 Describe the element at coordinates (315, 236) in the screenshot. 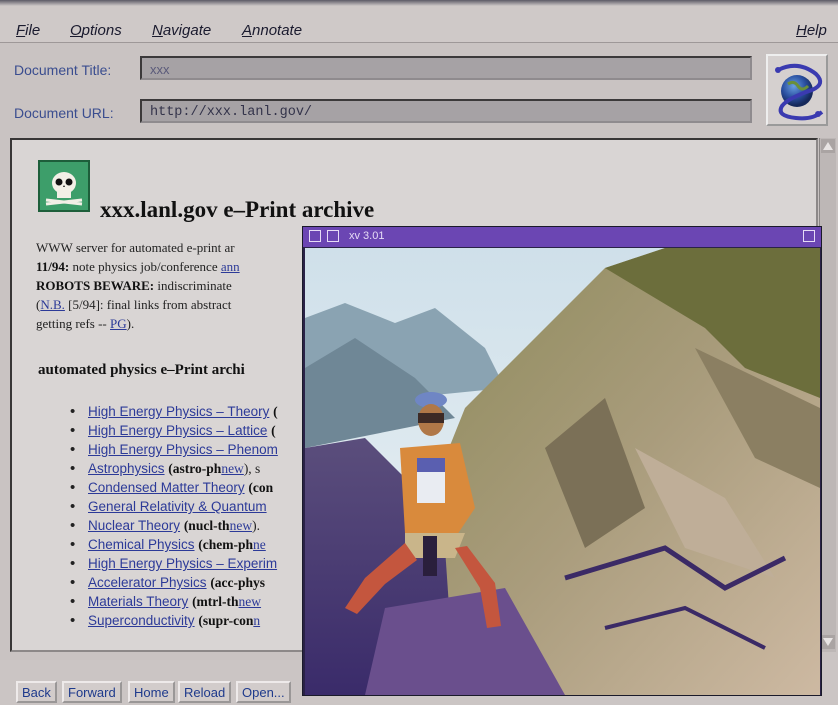

I see `window-menu-icon` at that location.